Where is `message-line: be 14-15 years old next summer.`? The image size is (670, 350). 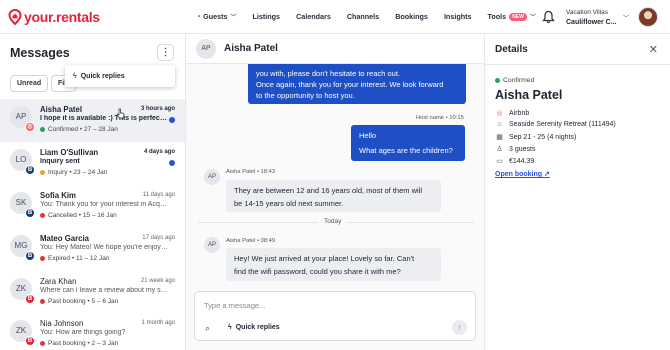
message-line: be 14-15 years old next summer. is located at coordinates (289, 203).